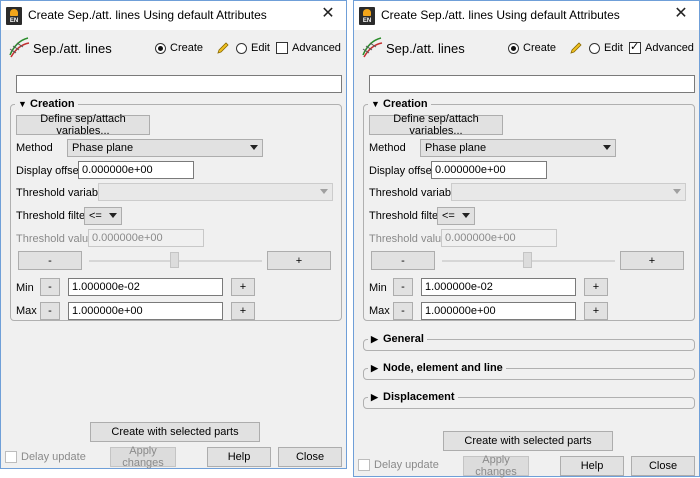  What do you see at coordinates (443, 368) in the screenshot?
I see `node-element-line-header-label: Node, element and line` at bounding box center [443, 368].